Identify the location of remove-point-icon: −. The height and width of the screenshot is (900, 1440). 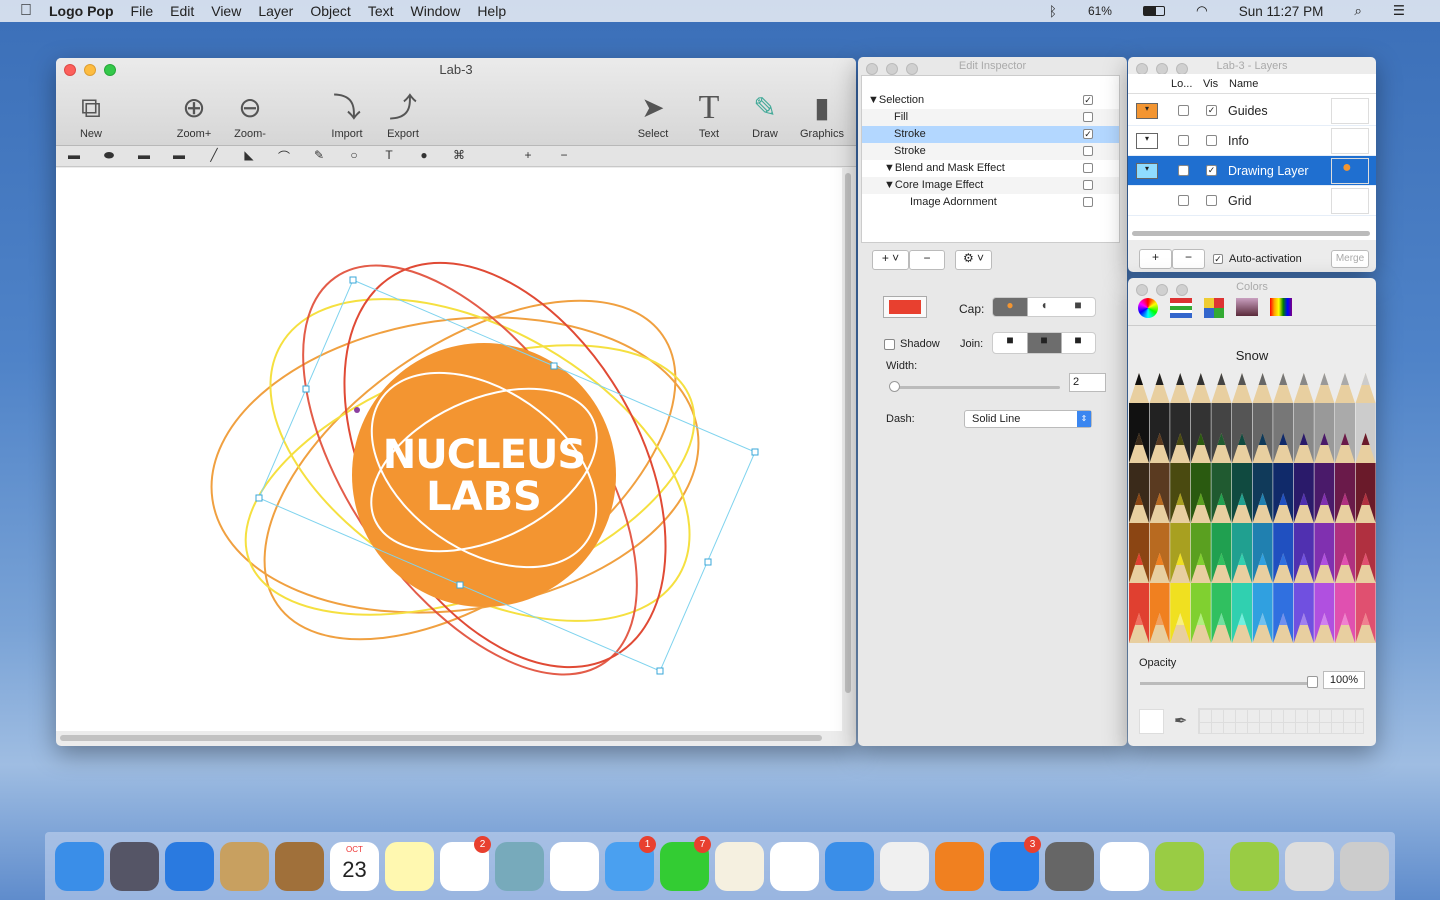
(564, 155).